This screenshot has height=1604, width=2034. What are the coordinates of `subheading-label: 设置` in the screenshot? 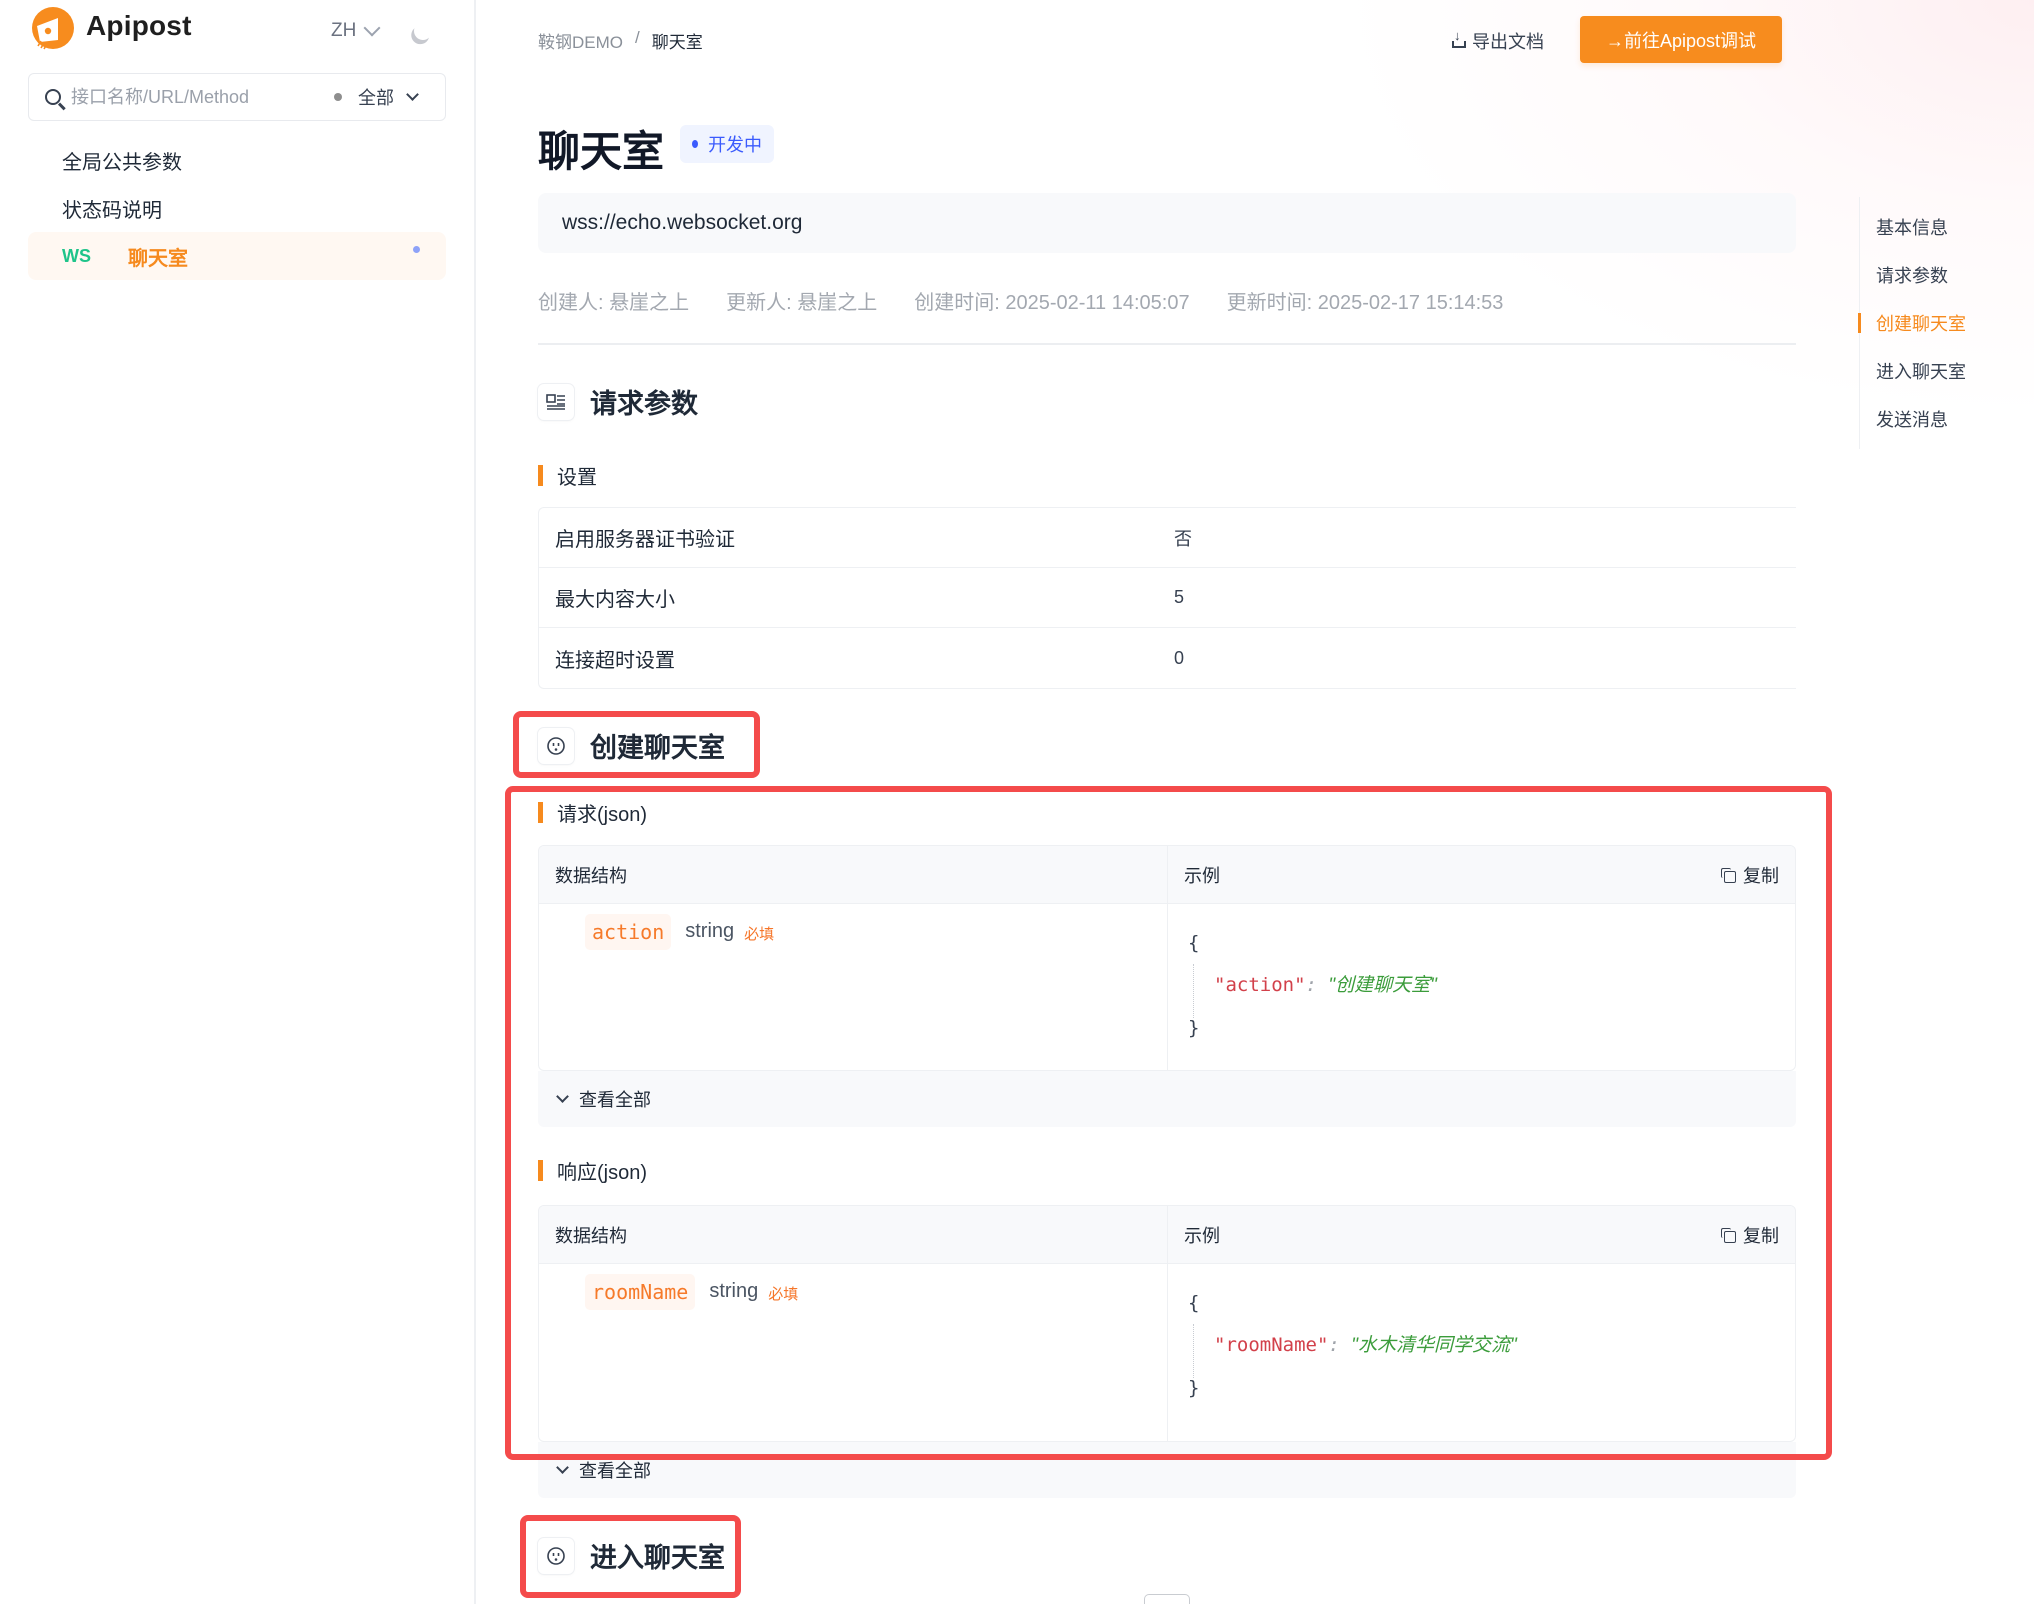 It's located at (577, 478).